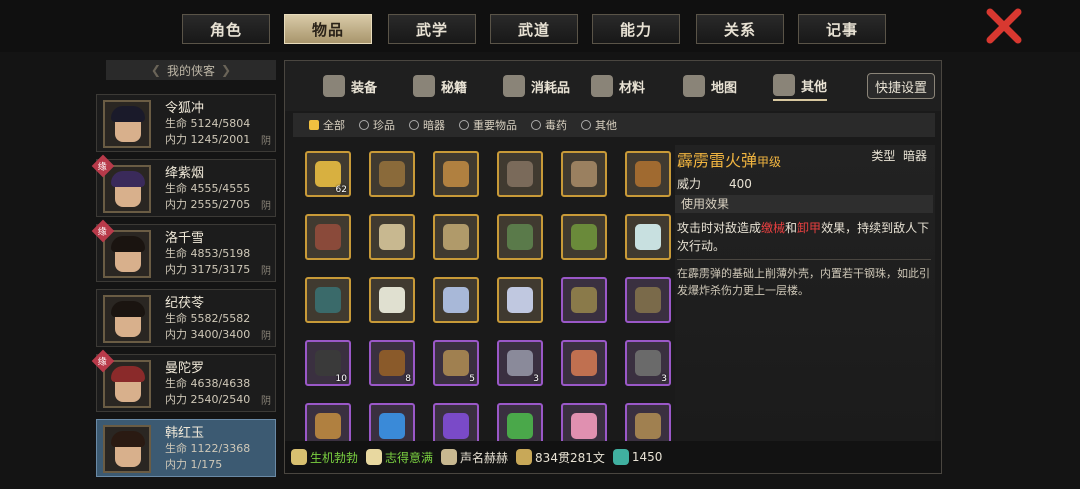 This screenshot has height=489, width=1080. What do you see at coordinates (183, 250) in the screenshot?
I see `hero-card: 缘 洛千雪 生命 4853/5198 内力 3175/3175 阴` at bounding box center [183, 250].